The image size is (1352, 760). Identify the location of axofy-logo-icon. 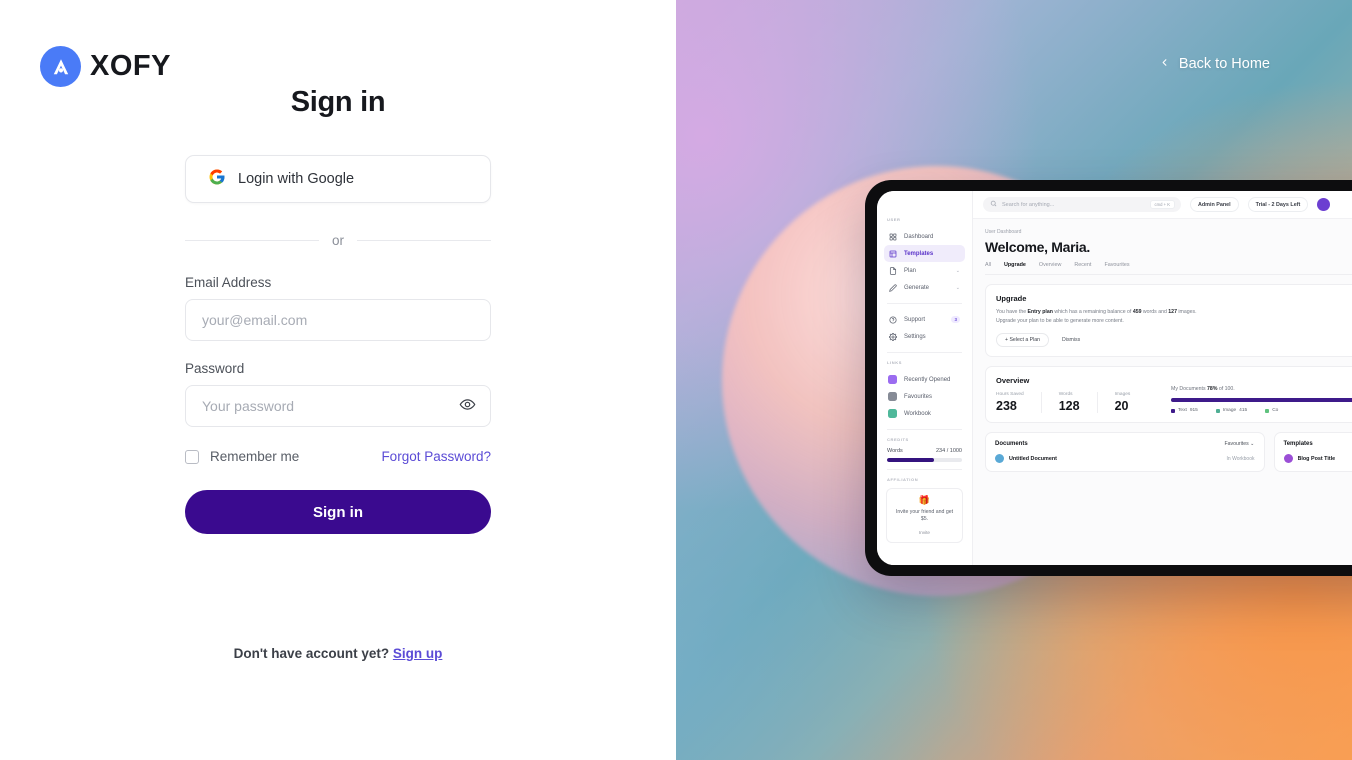
(60, 66).